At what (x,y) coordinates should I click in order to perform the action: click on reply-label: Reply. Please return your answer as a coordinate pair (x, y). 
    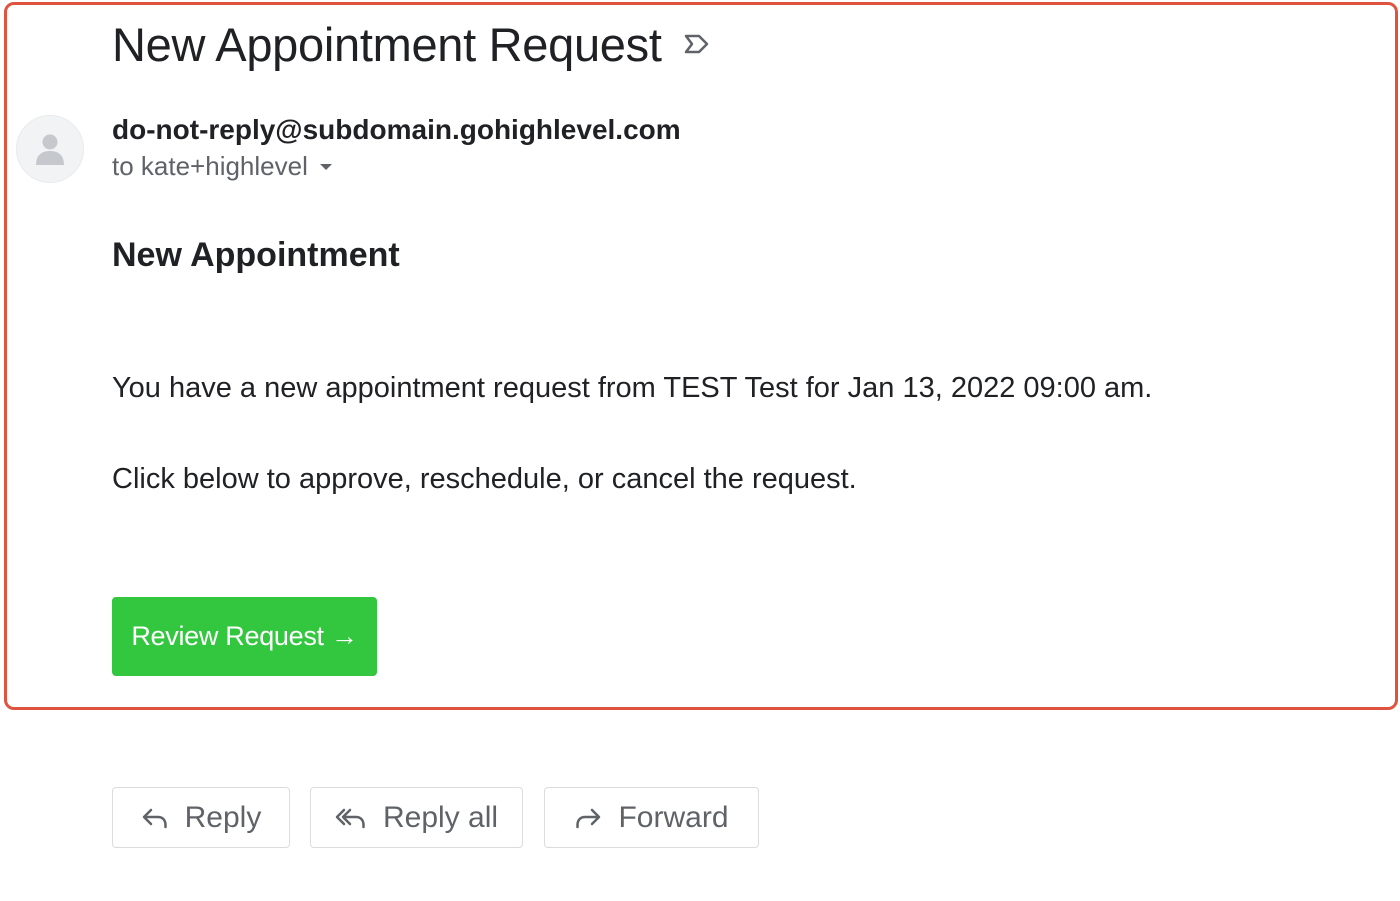
    Looking at the image, I should click on (223, 817).